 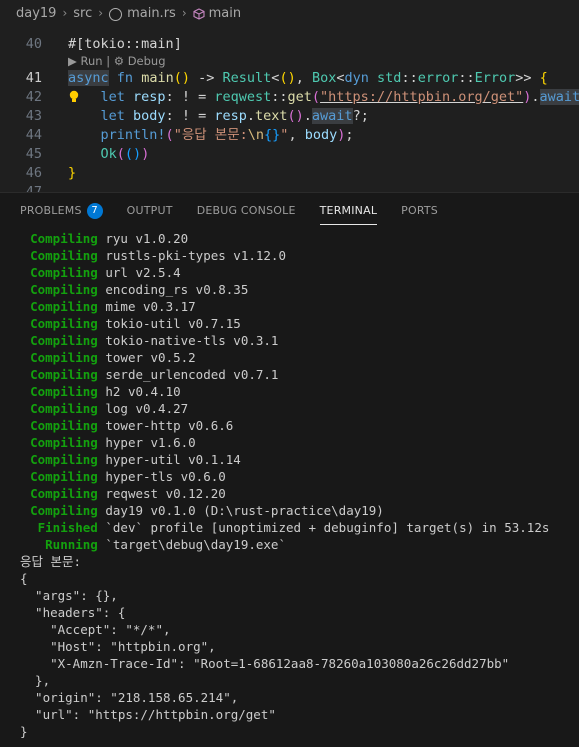 I want to click on tab-output: OUTPUT, so click(x=150, y=211).